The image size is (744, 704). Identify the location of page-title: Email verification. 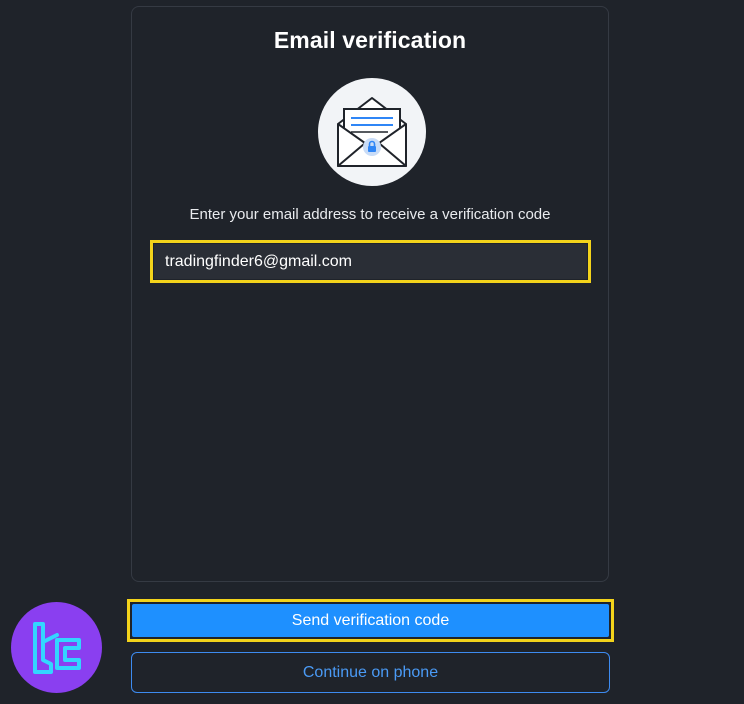
(370, 40).